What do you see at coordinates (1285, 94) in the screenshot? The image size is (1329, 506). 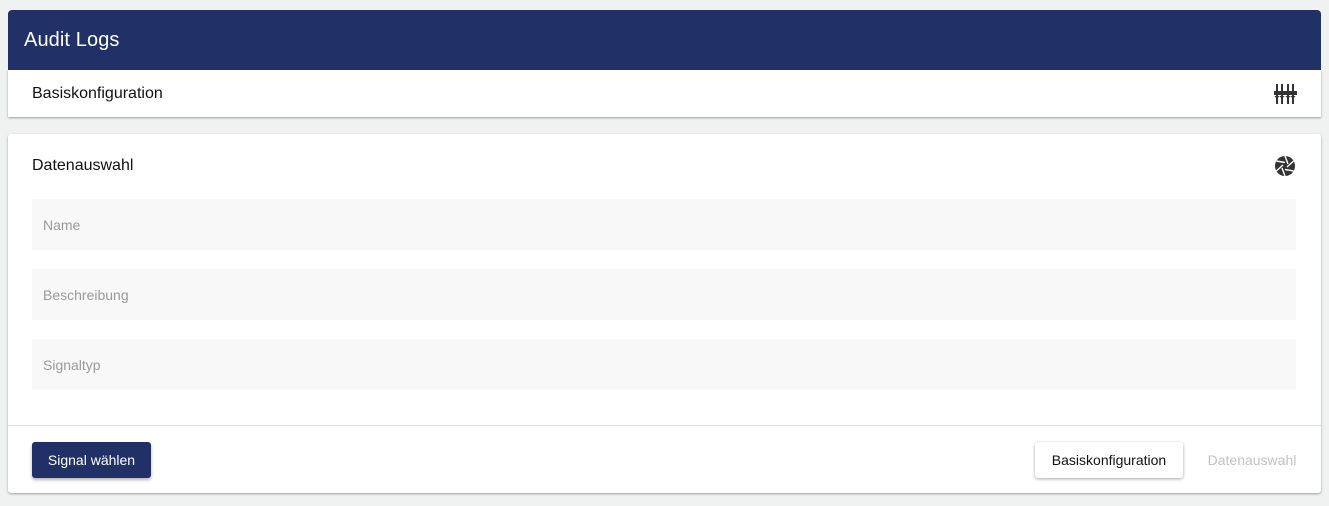 I see `sliders-icon` at bounding box center [1285, 94].